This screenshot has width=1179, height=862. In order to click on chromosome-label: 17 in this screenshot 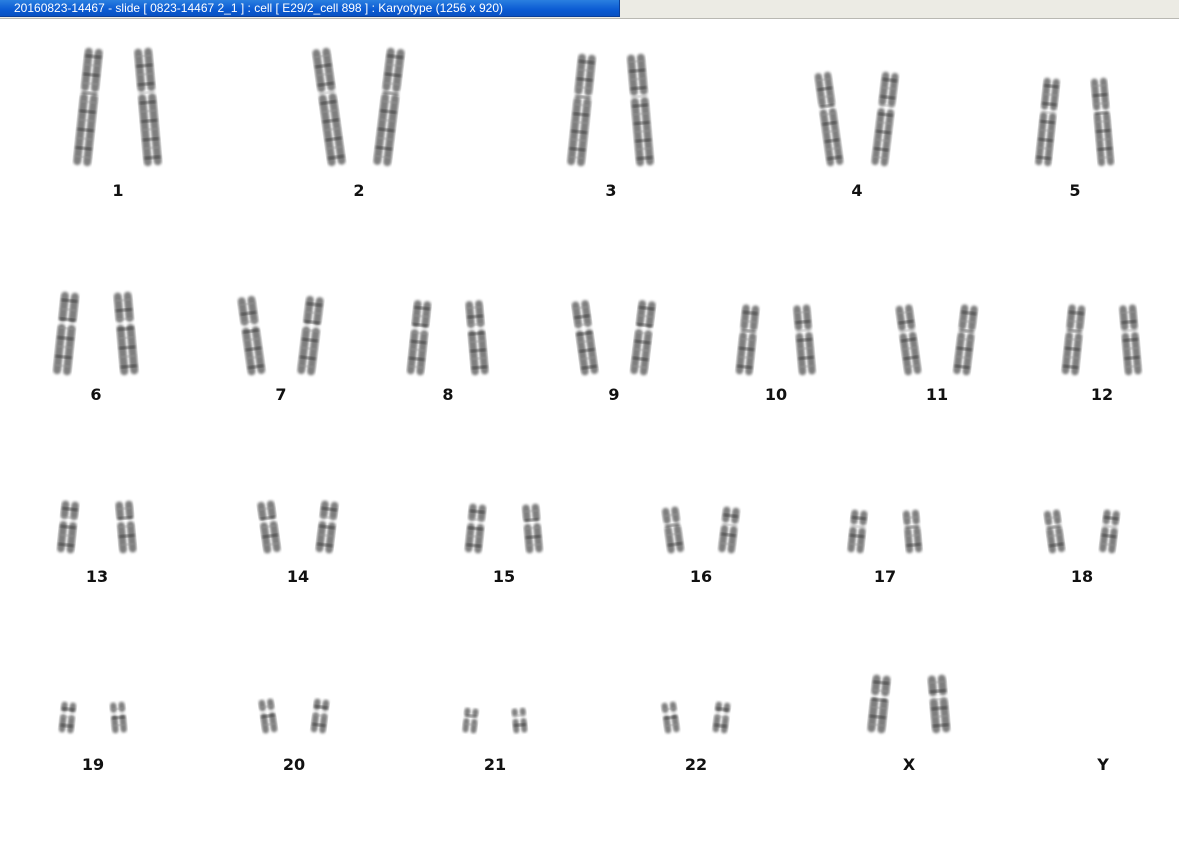, I will do `click(885, 576)`.